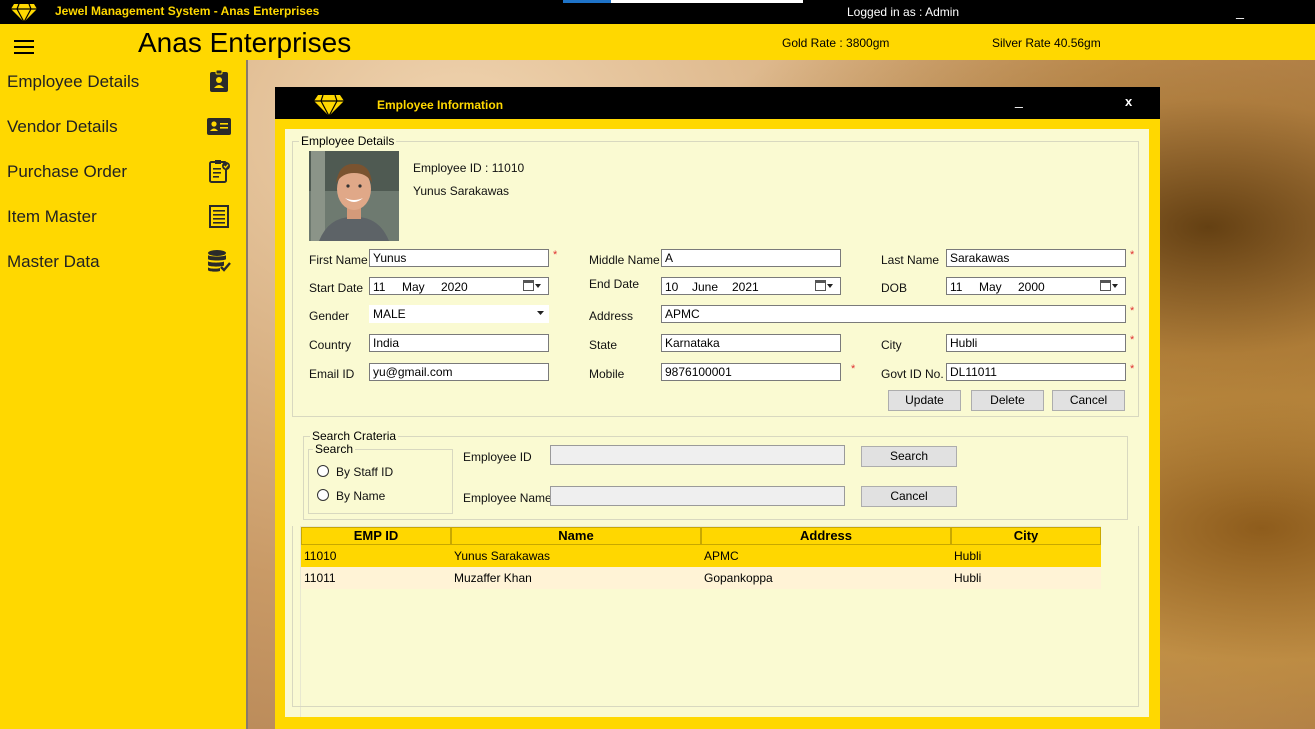 The width and height of the screenshot is (1315, 729). I want to click on start-date-label: Start Date, so click(336, 288).